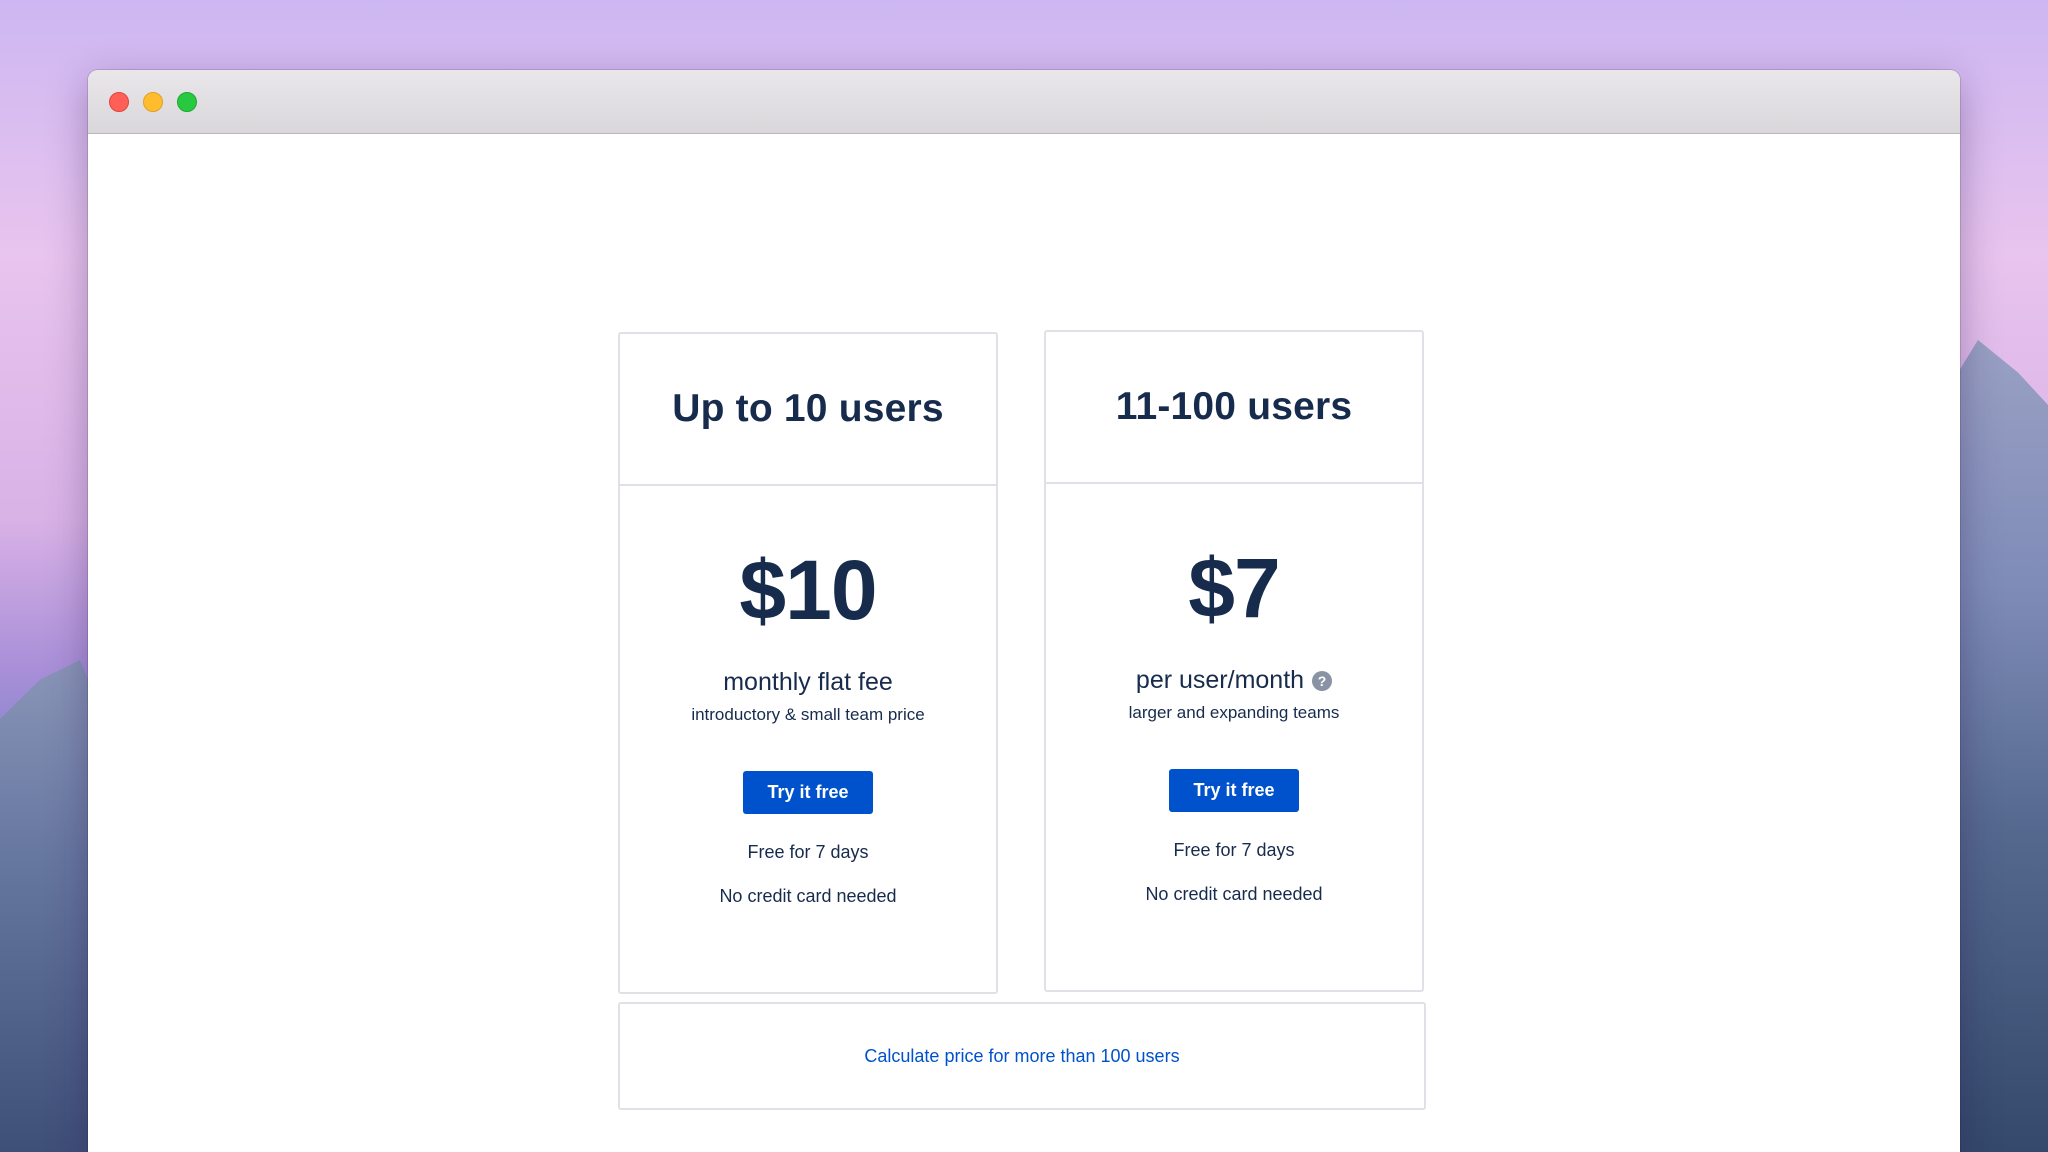  What do you see at coordinates (1234, 588) in the screenshot?
I see `plan-price: $7` at bounding box center [1234, 588].